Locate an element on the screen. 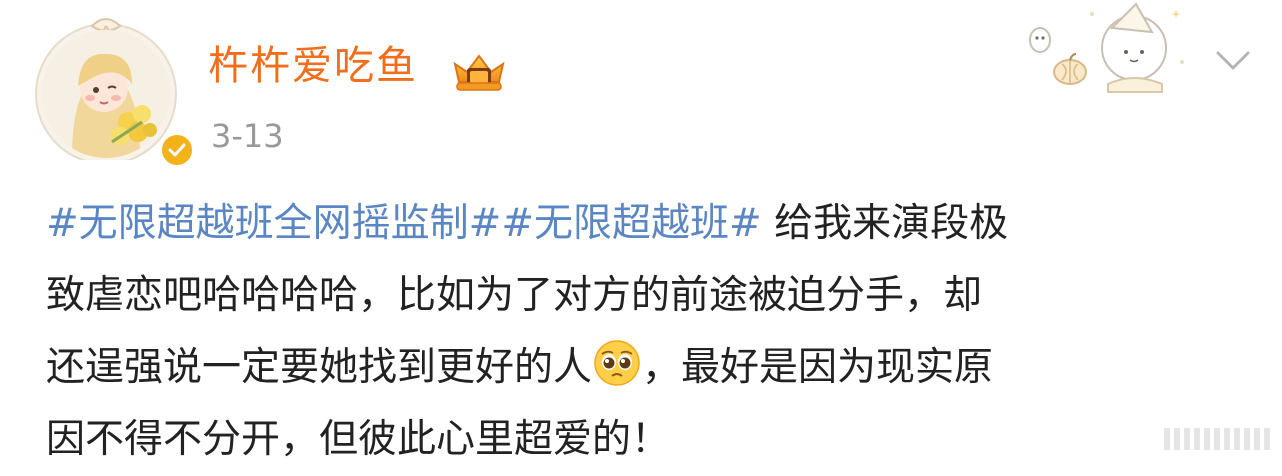 The height and width of the screenshot is (476, 1282). crown-badge-icon is located at coordinates (479, 73).